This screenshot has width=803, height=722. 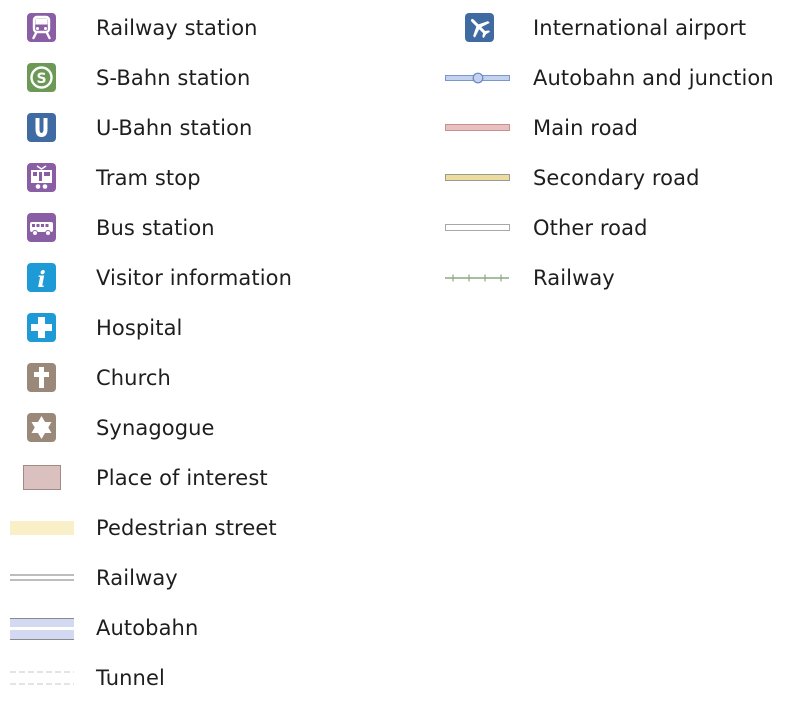 What do you see at coordinates (585, 128) in the screenshot?
I see `legend-label: Main road` at bounding box center [585, 128].